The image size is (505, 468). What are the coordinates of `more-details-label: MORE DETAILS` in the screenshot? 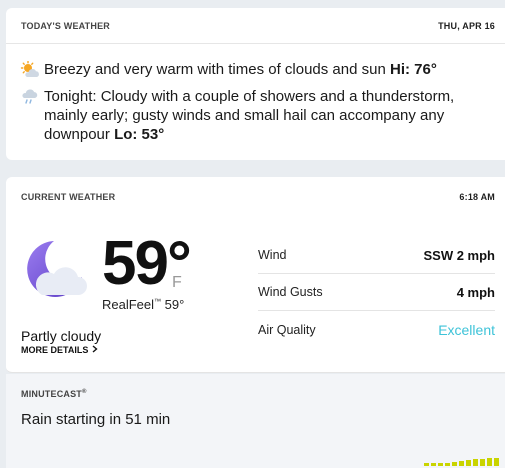 It's located at (55, 350).